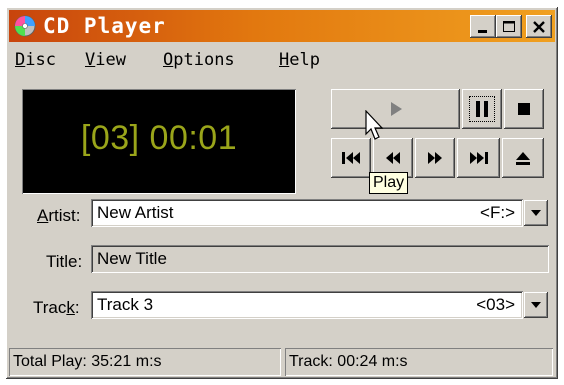  Describe the element at coordinates (348, 361) in the screenshot. I see `track-time-text: Track: 00:24 m:s` at that location.